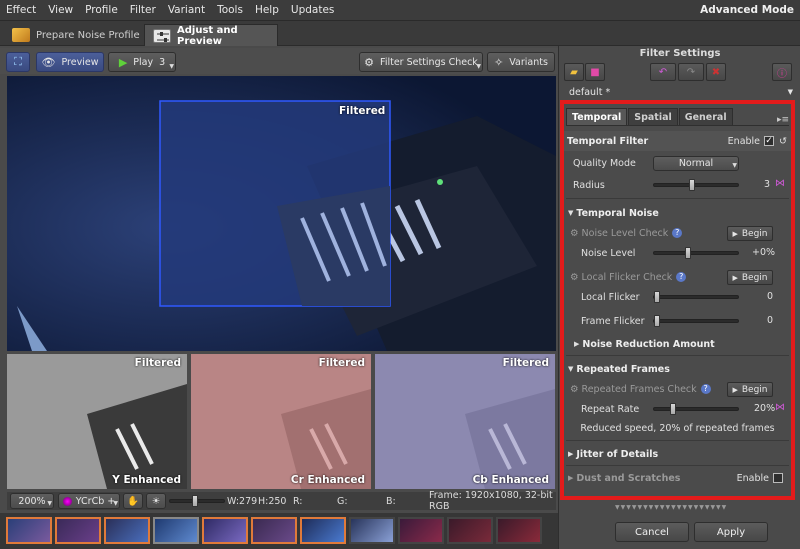  What do you see at coordinates (754, 233) in the screenshot?
I see `begin-label: Begin` at bounding box center [754, 233].